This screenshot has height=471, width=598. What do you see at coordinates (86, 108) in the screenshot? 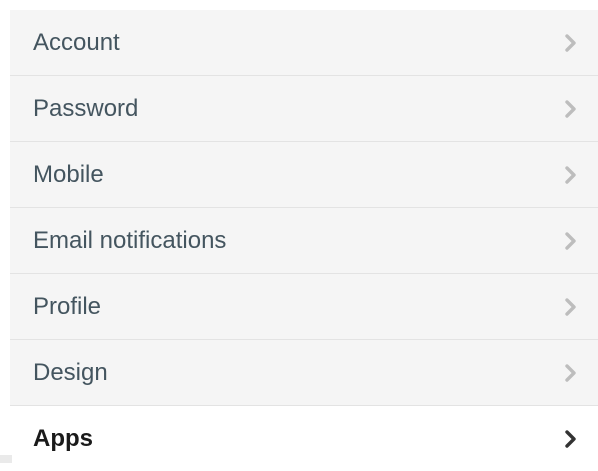
I see `menu-item-label: Password` at bounding box center [86, 108].